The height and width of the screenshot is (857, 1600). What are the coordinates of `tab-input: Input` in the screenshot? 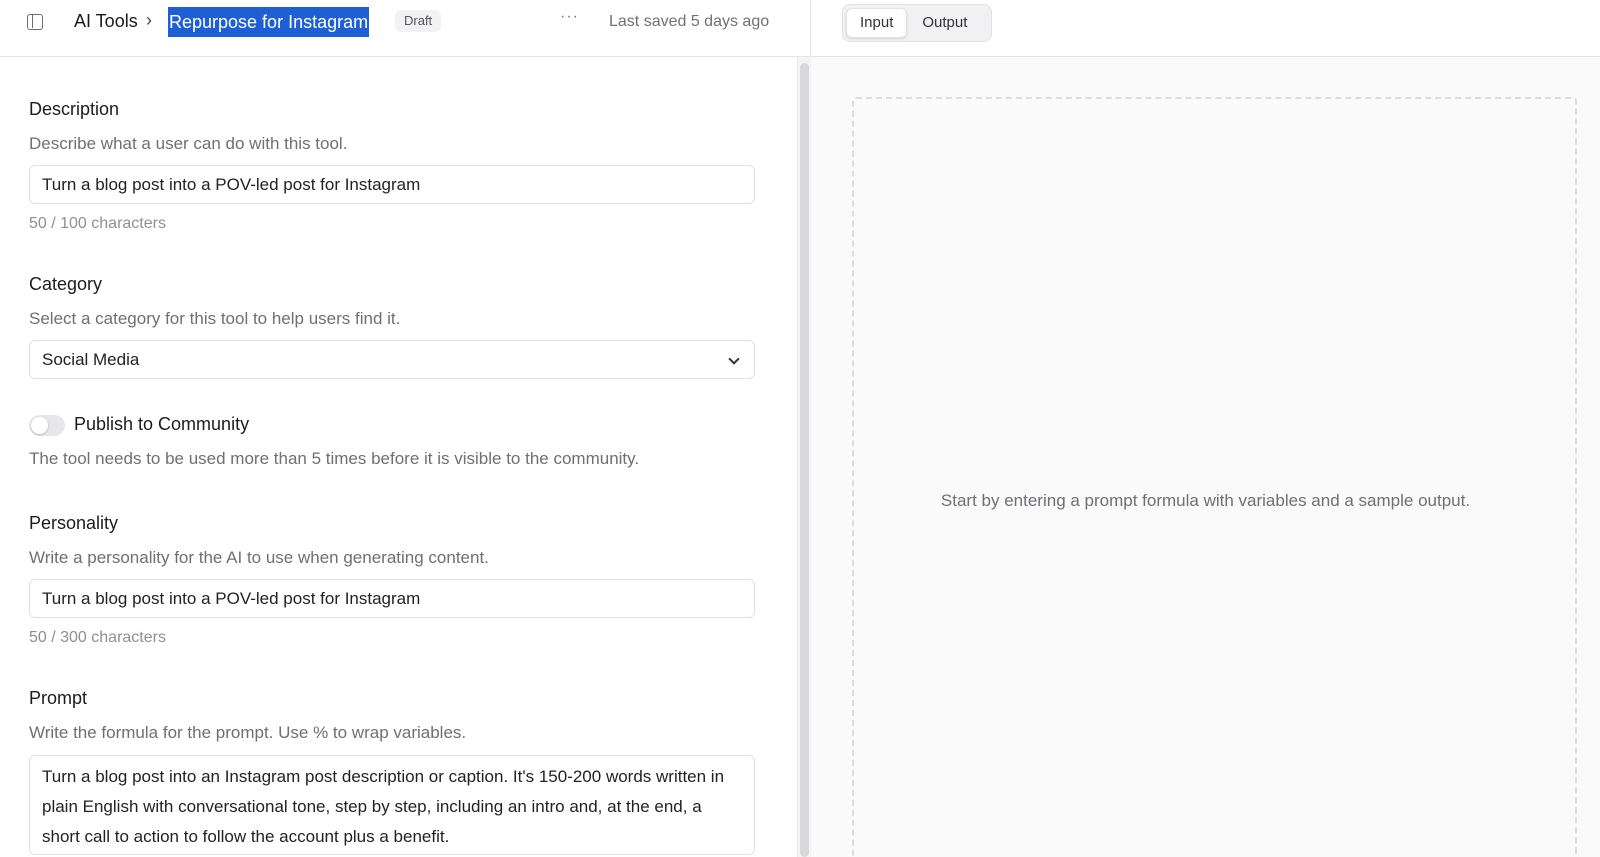 It's located at (877, 23).